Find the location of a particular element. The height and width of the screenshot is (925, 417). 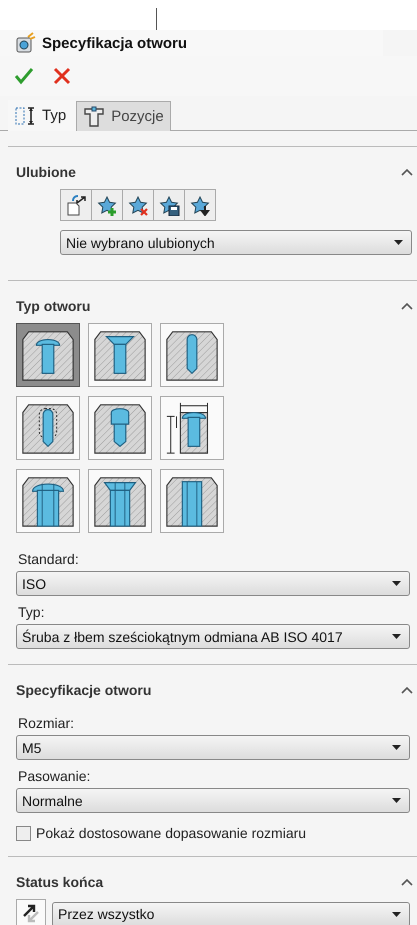

copy-settings-icon is located at coordinates (76, 205).